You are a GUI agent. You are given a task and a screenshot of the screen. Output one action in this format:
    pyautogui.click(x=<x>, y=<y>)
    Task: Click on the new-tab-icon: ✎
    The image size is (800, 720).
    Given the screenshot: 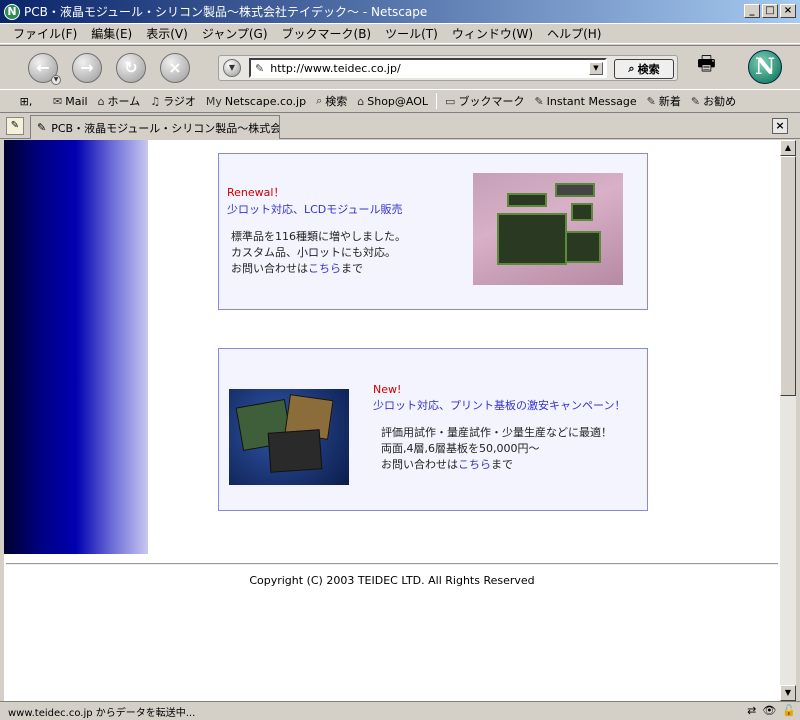 What is the action you would take?
    pyautogui.click(x=15, y=126)
    